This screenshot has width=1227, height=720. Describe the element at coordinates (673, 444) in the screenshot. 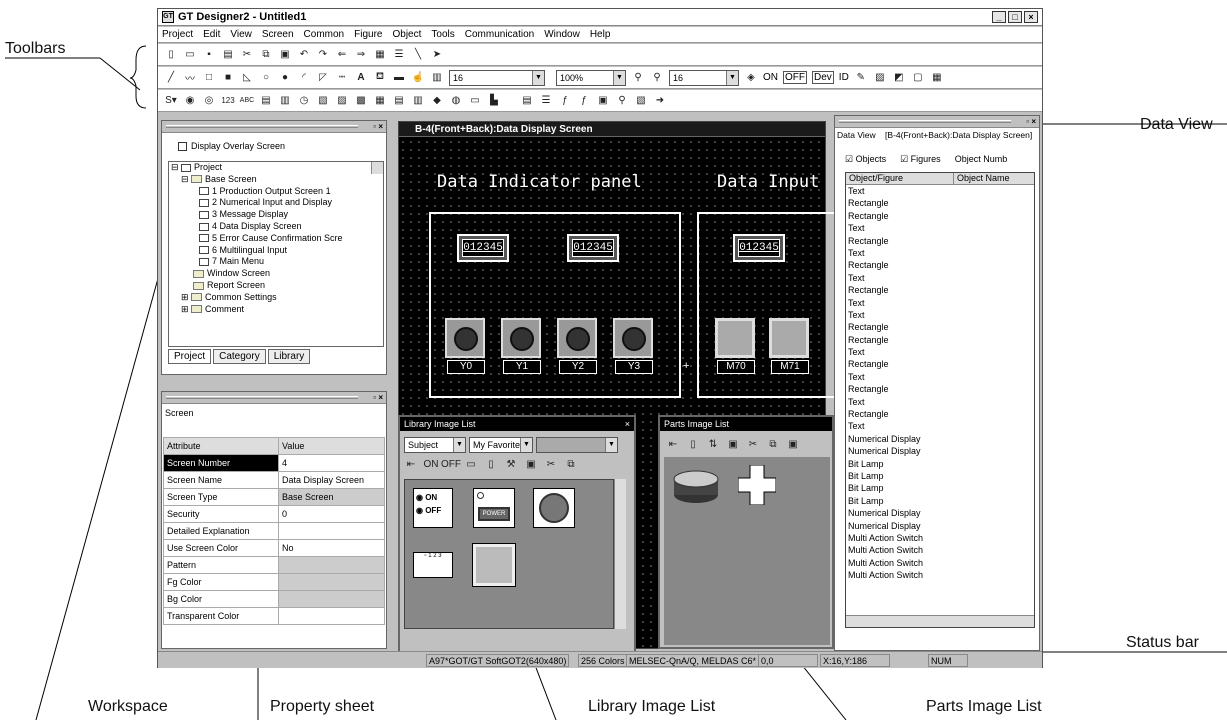

I see `parts-back-icon: ⇤` at that location.